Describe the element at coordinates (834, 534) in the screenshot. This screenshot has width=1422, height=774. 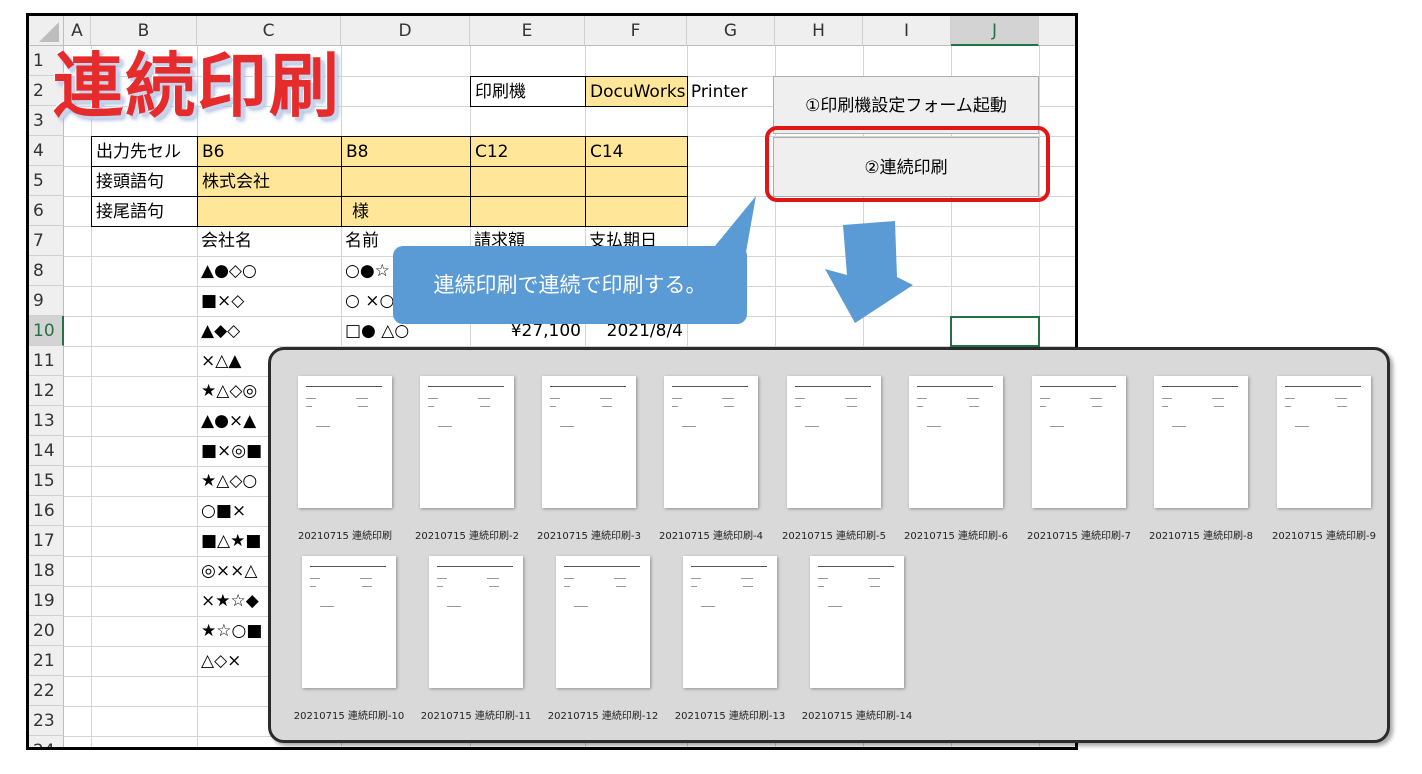
I see `file-label: 20210715 連続印刷-5` at that location.